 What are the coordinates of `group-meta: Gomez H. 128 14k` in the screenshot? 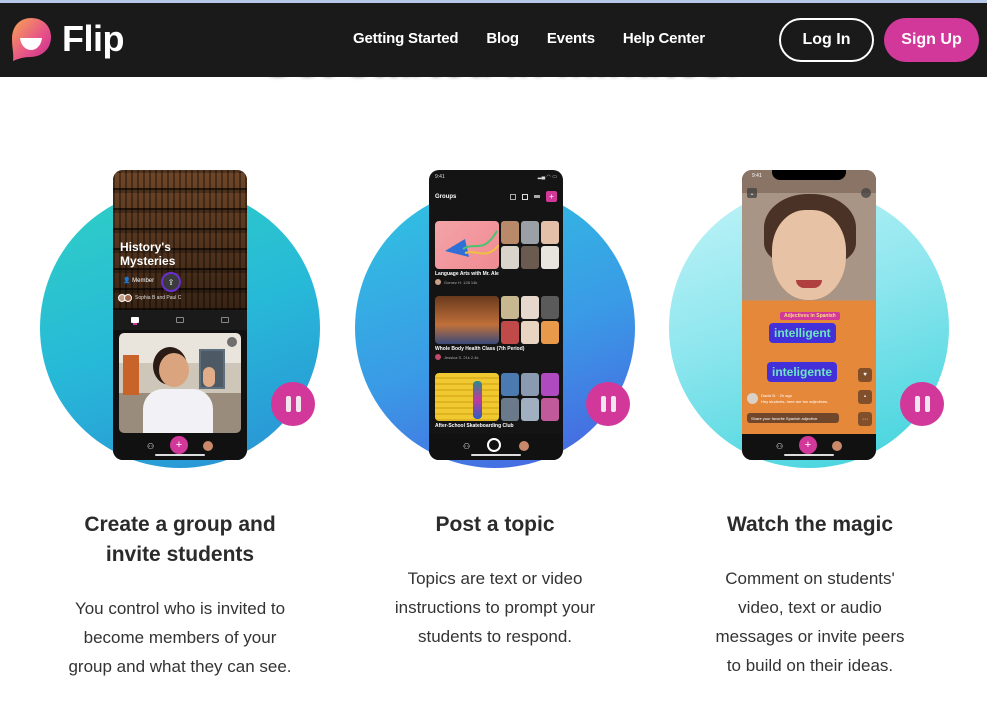 It's located at (456, 282).